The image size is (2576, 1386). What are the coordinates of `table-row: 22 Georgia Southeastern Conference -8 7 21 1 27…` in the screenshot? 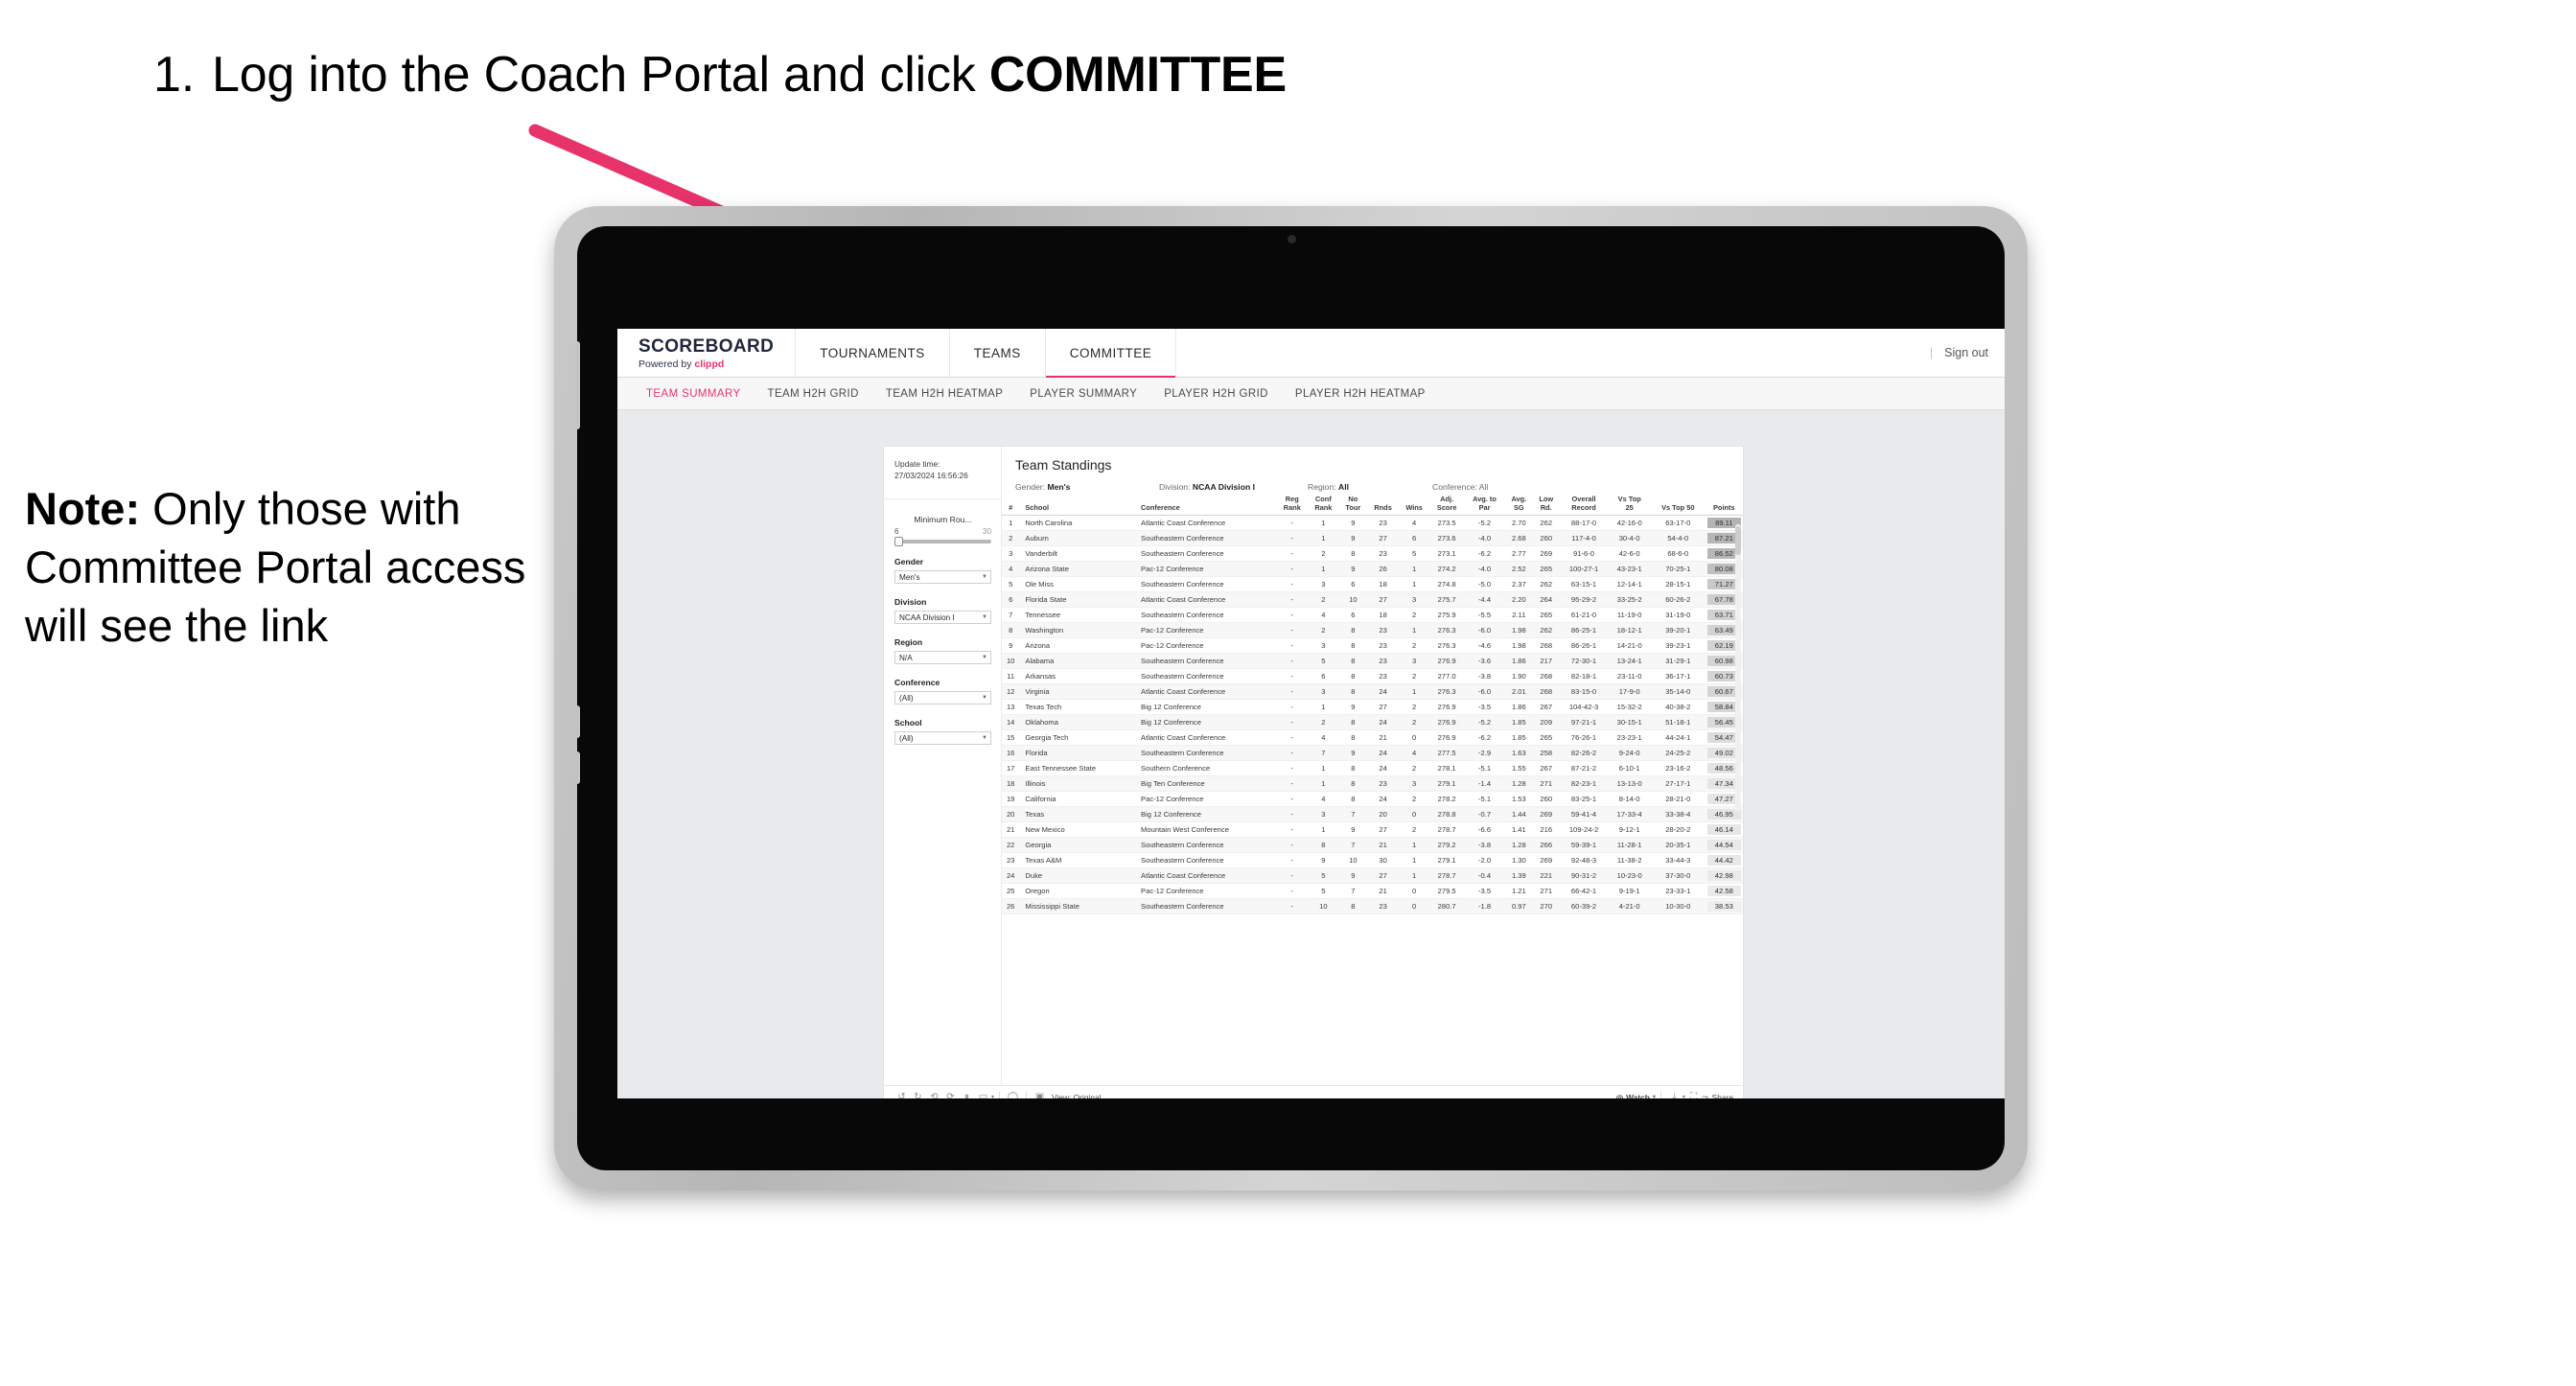 It's located at (1373, 846).